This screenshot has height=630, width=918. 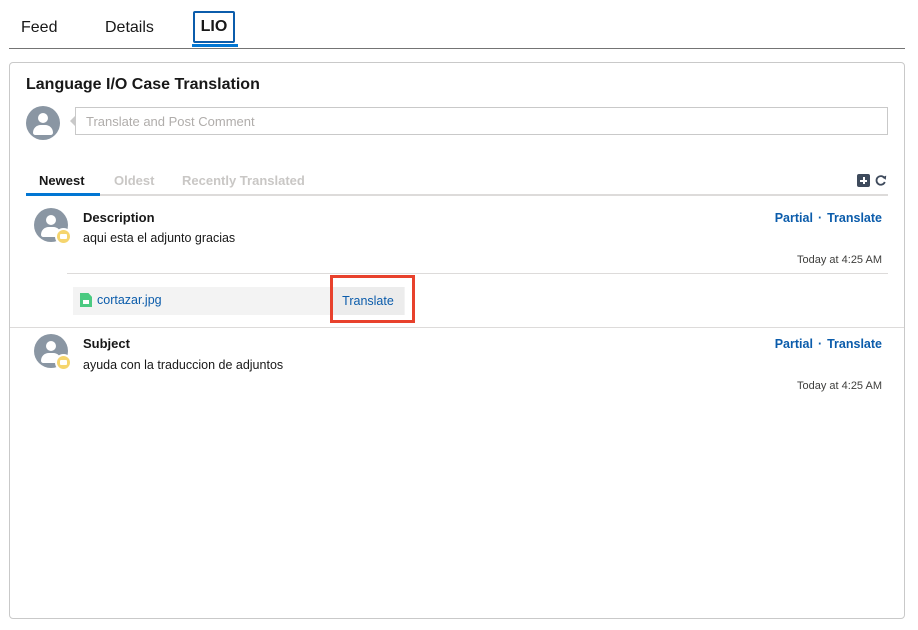 I want to click on refresh-icon, so click(x=880, y=180).